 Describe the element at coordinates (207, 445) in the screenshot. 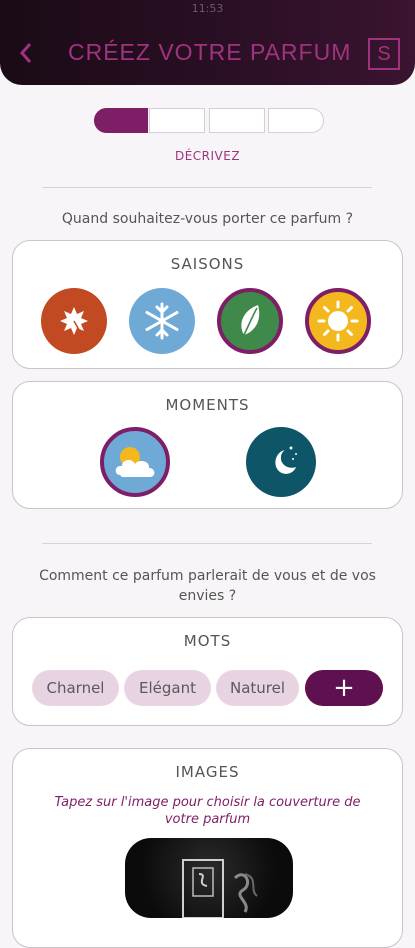

I see `moments-card: MOMENTS` at that location.